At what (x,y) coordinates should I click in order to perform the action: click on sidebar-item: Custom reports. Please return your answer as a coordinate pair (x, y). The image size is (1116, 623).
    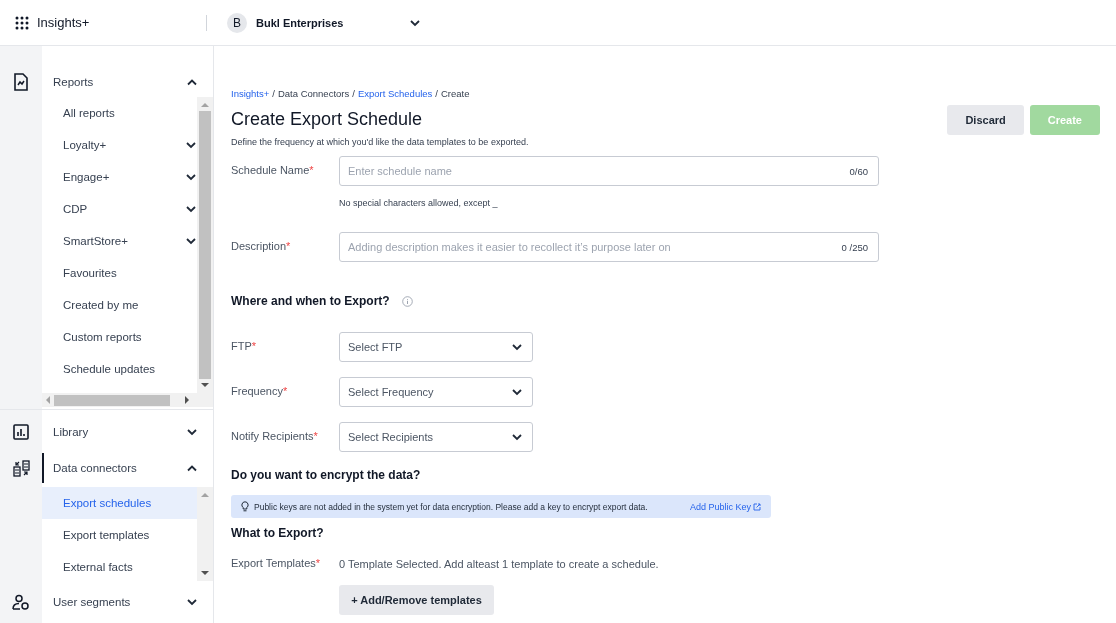
    Looking at the image, I should click on (119, 337).